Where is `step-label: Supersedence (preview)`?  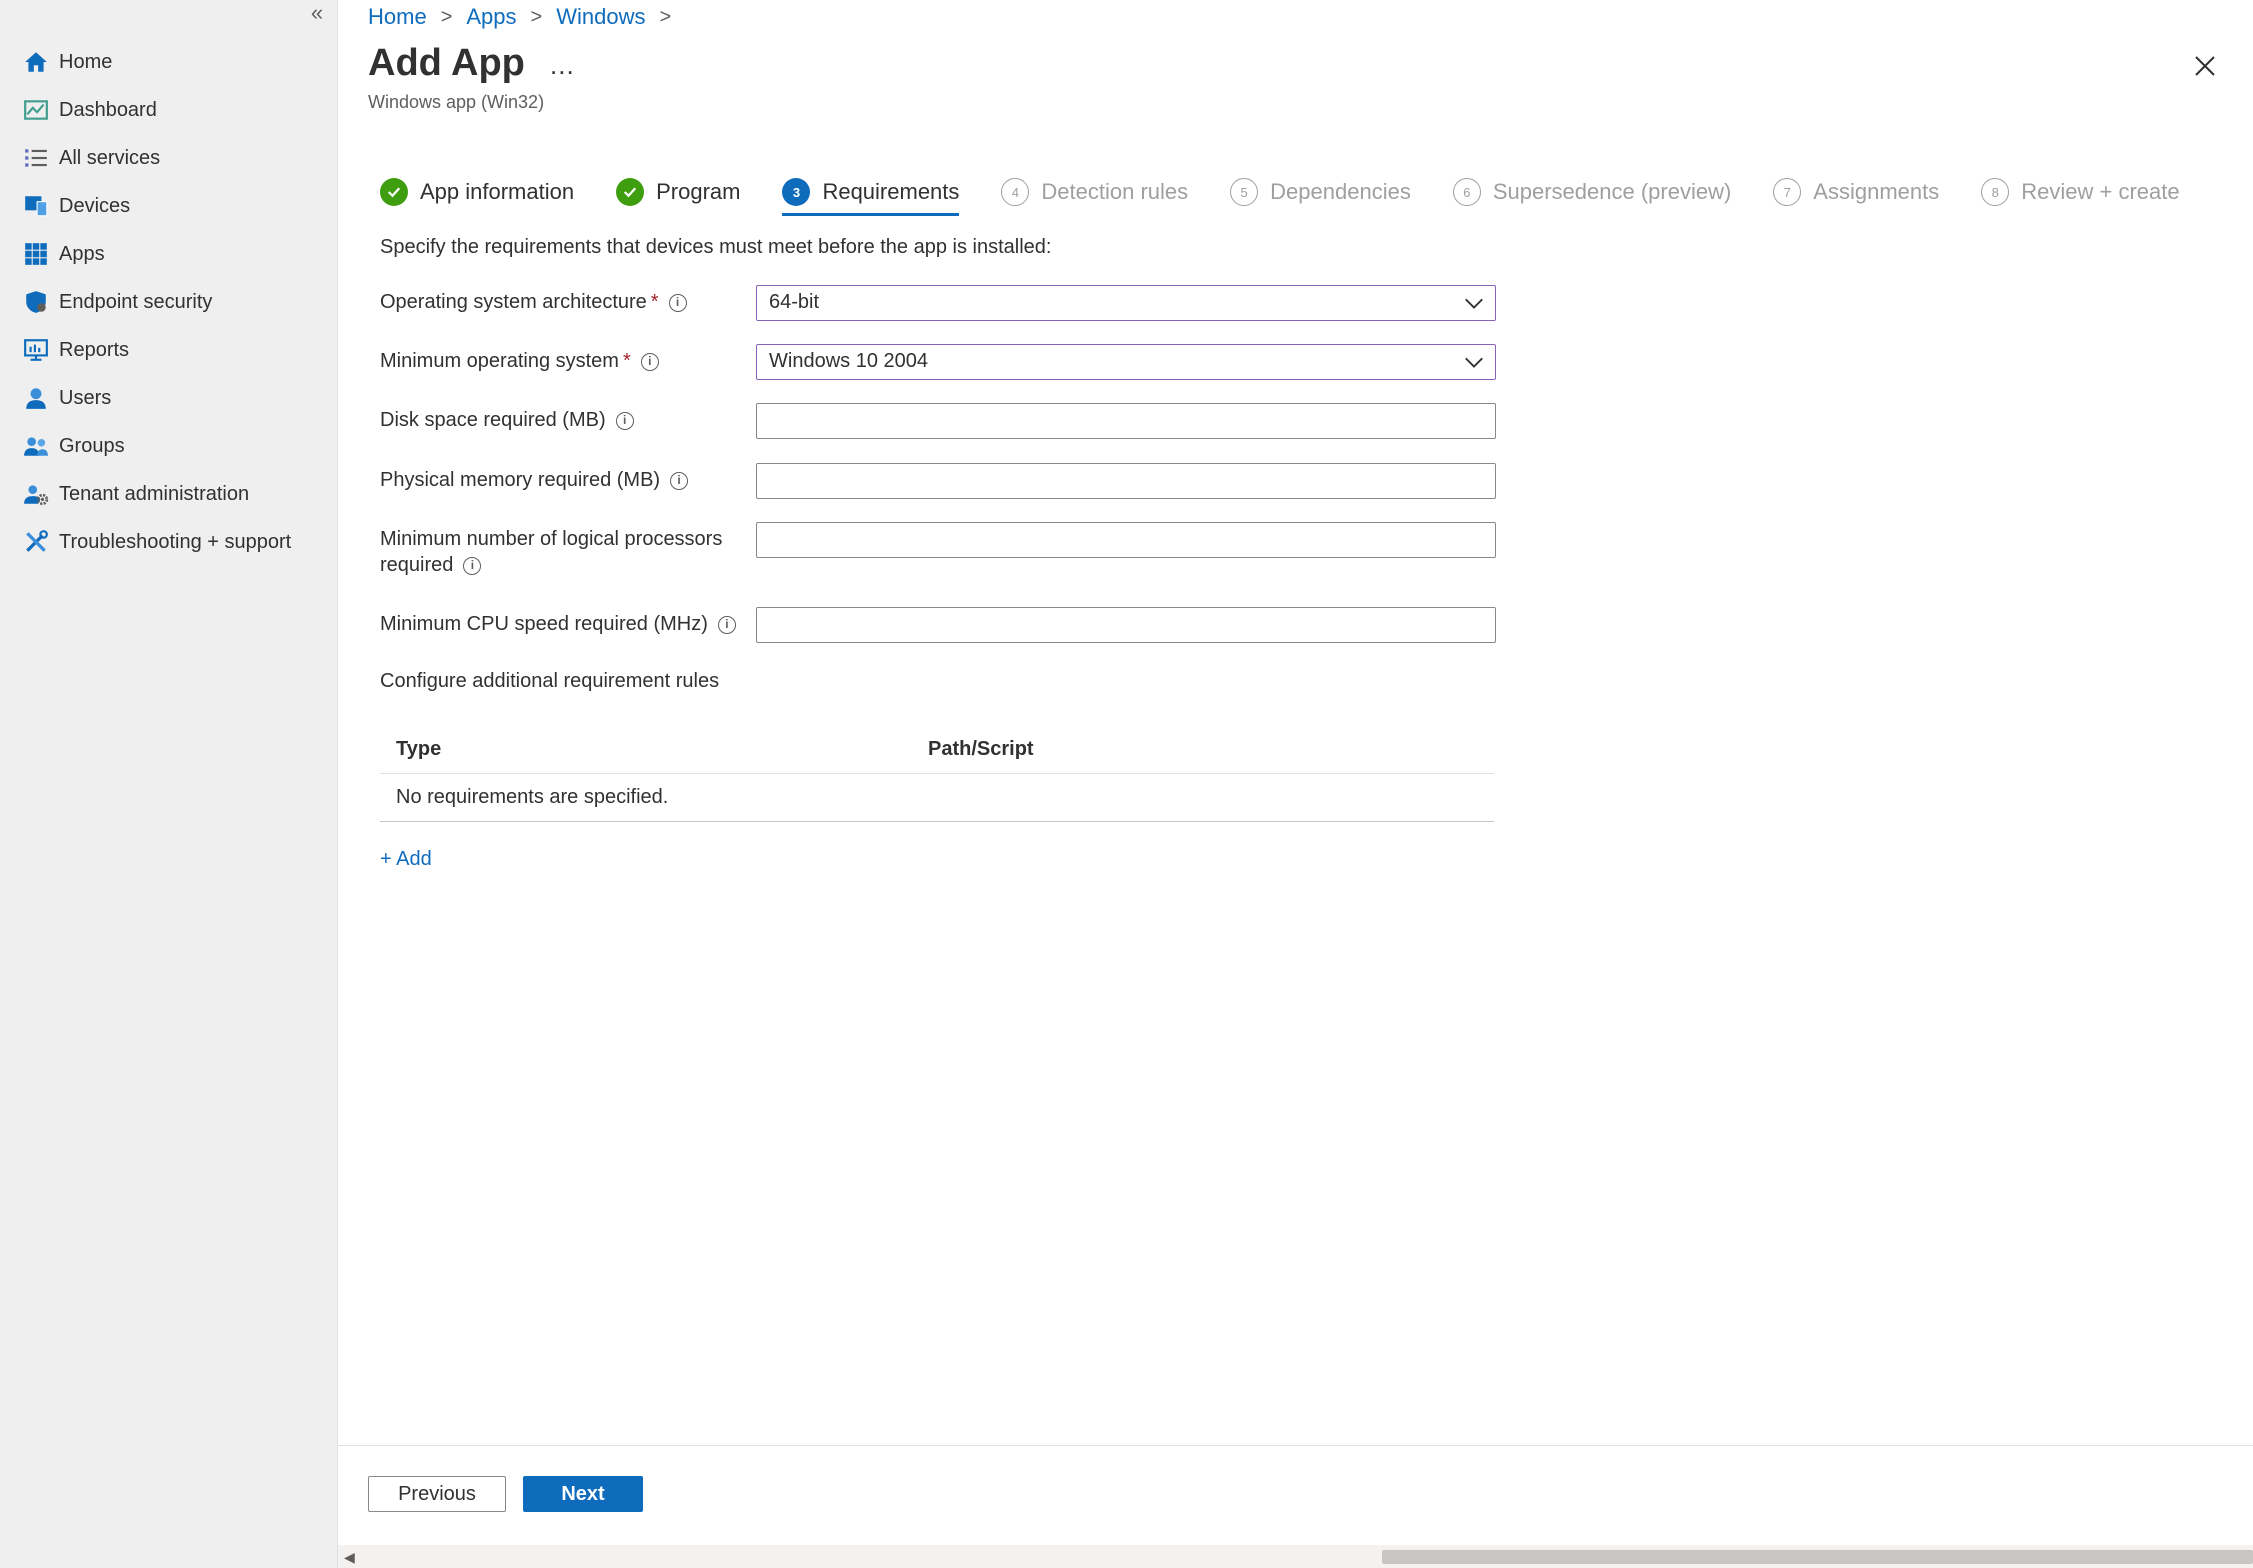
step-label: Supersedence (preview) is located at coordinates (1612, 191).